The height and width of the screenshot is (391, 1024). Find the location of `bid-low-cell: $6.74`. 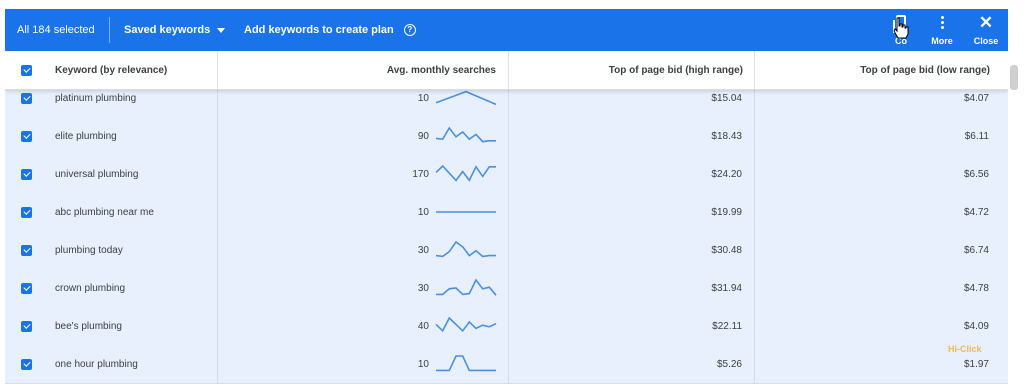

bid-low-cell: $6.74 is located at coordinates (976, 250).